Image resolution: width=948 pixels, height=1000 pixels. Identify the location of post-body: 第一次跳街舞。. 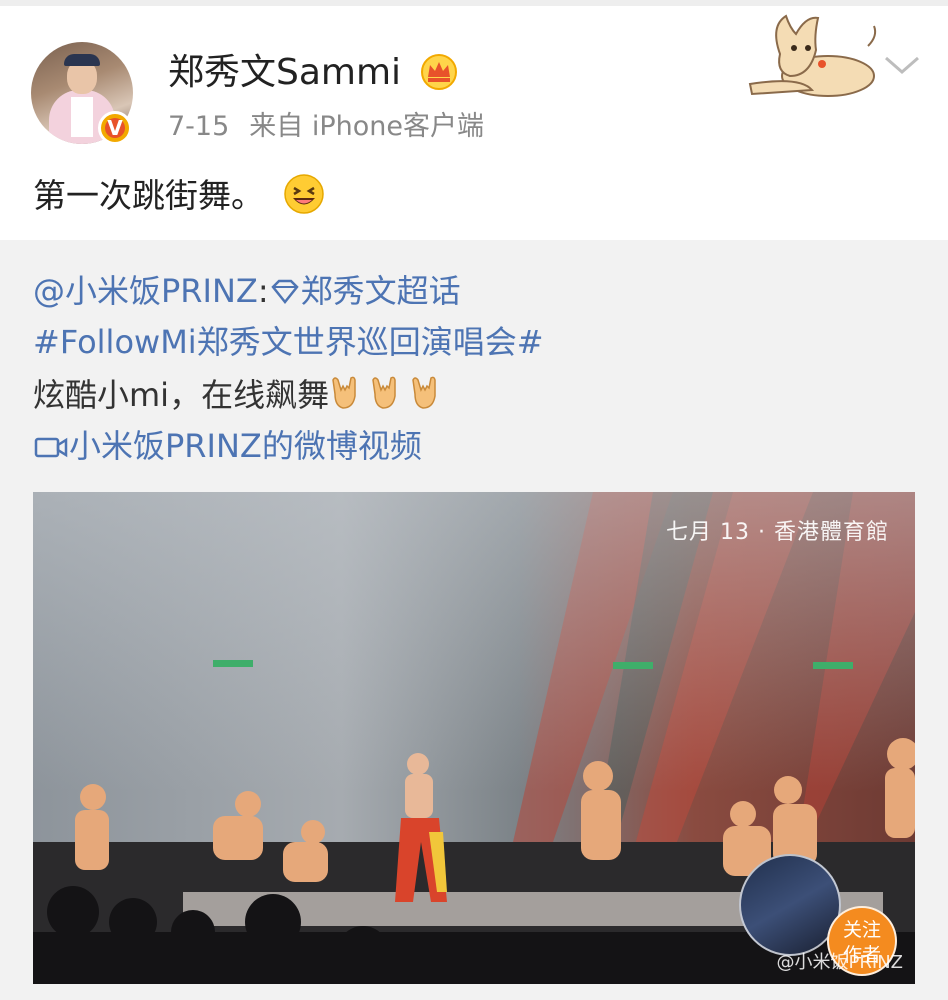
(148, 195).